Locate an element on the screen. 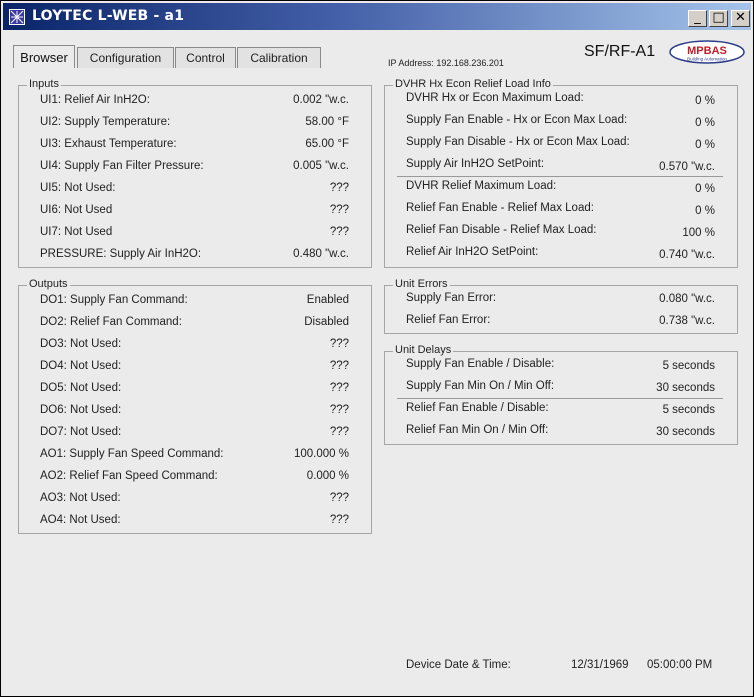 The height and width of the screenshot is (697, 754). input-value: 0.002 "w.c. is located at coordinates (321, 100).